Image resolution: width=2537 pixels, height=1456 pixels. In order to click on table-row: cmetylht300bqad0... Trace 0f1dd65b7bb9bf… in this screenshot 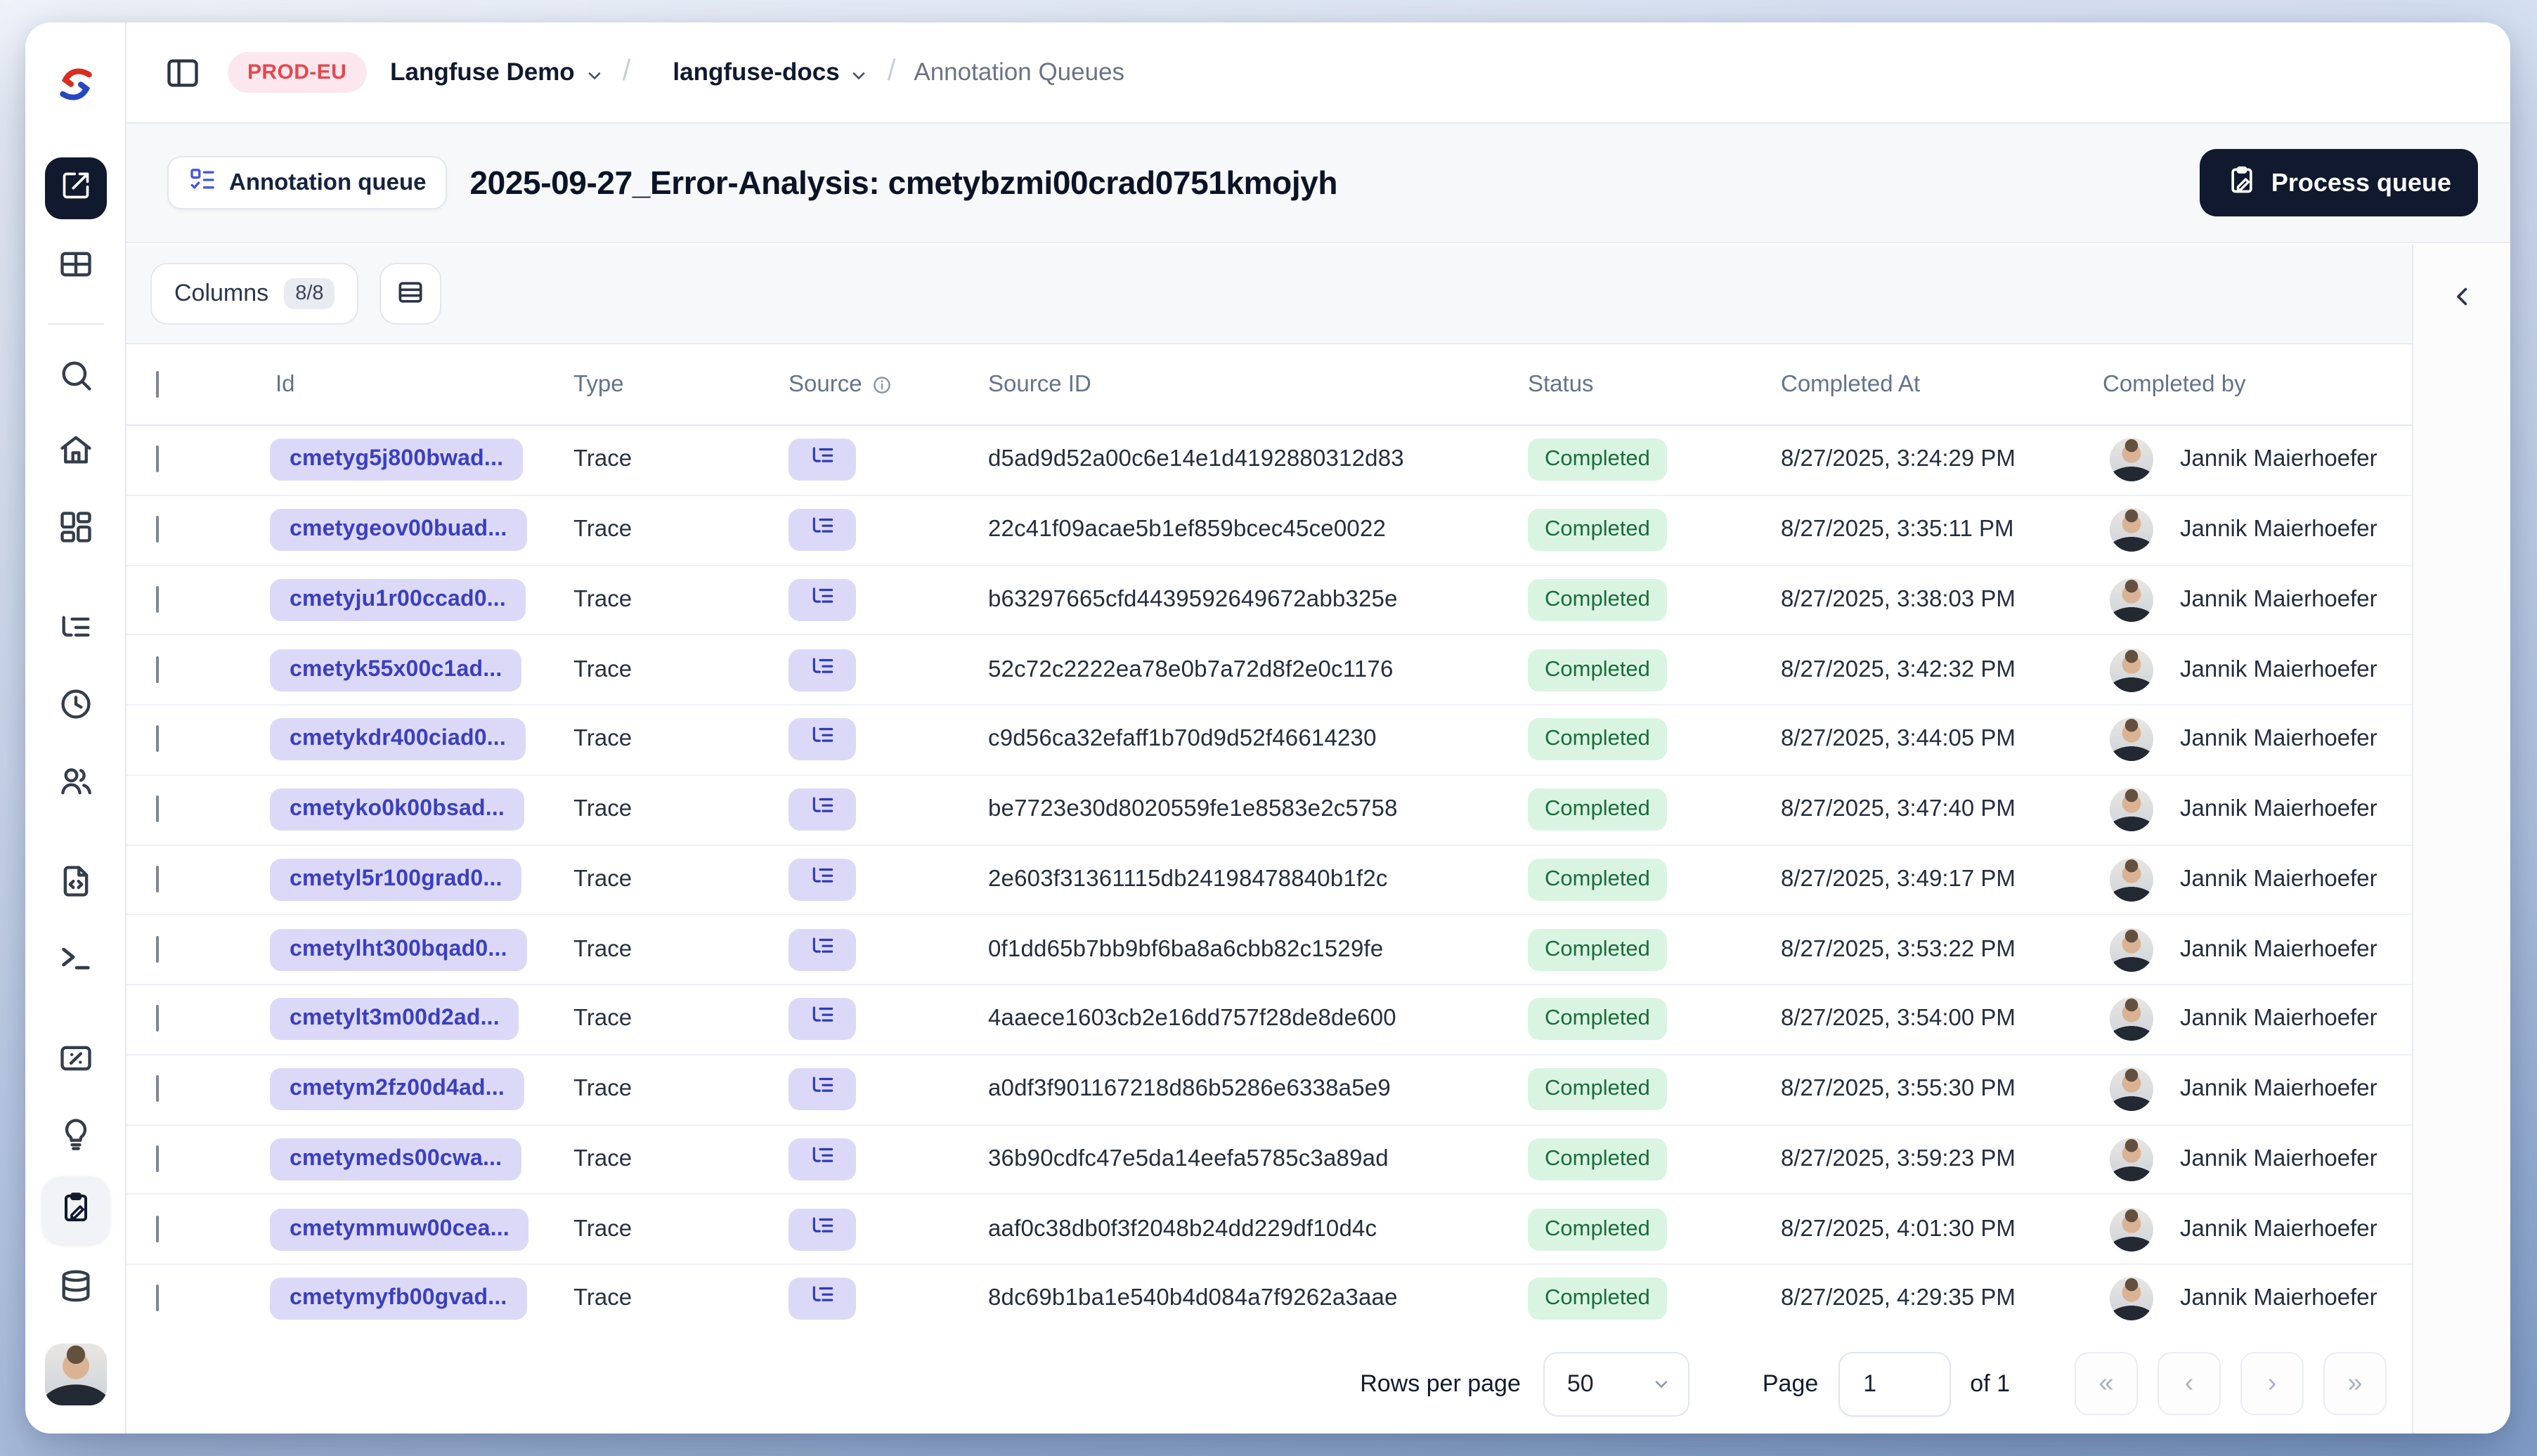, I will do `click(1269, 950)`.